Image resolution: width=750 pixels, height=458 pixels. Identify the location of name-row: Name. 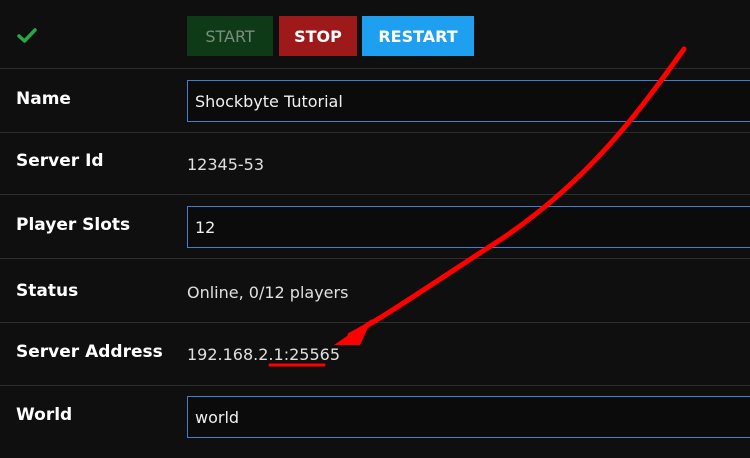
(375, 101).